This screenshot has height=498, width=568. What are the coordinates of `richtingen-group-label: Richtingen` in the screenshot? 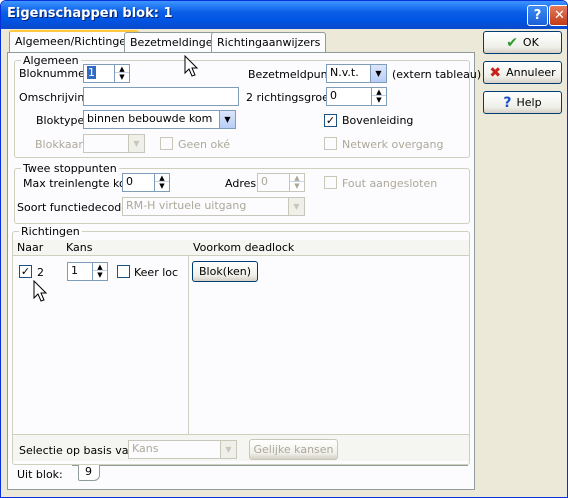 It's located at (50, 231).